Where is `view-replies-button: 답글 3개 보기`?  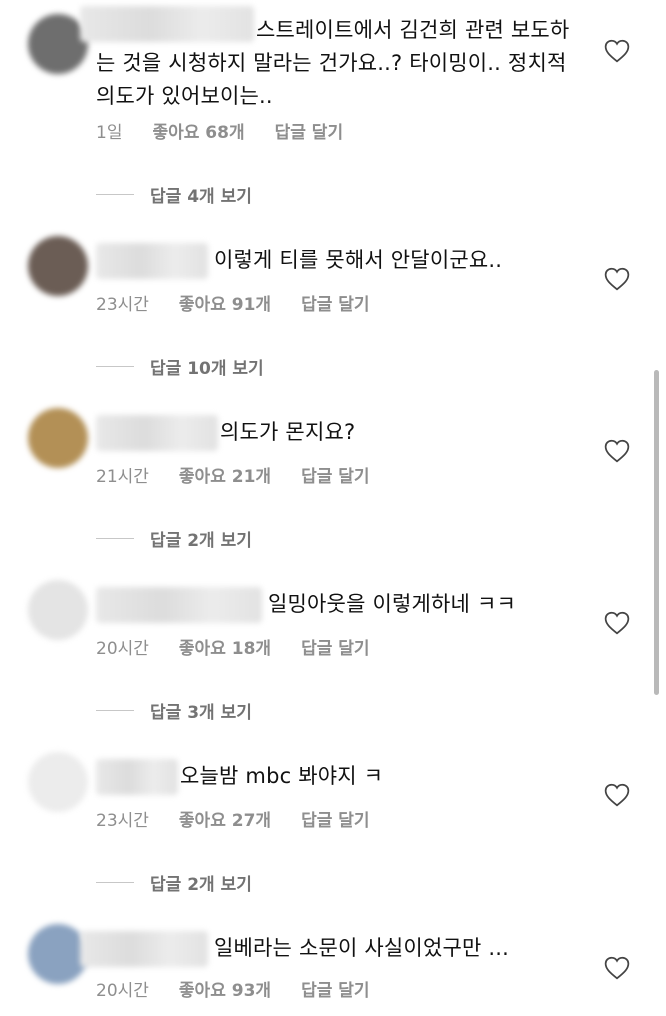 view-replies-button: 답글 3개 보기 is located at coordinates (174, 710).